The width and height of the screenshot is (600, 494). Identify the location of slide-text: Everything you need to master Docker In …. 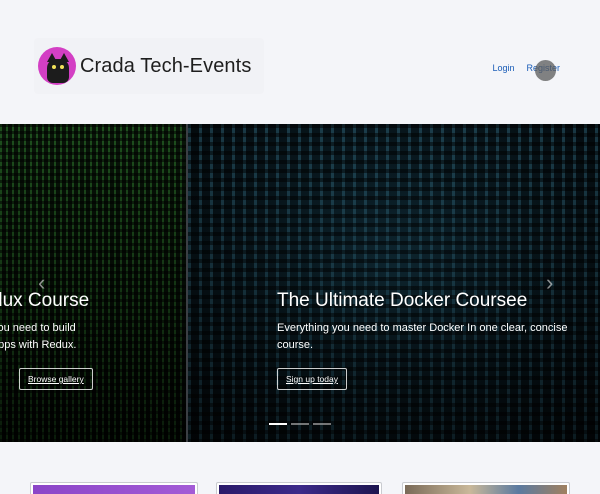
(422, 337).